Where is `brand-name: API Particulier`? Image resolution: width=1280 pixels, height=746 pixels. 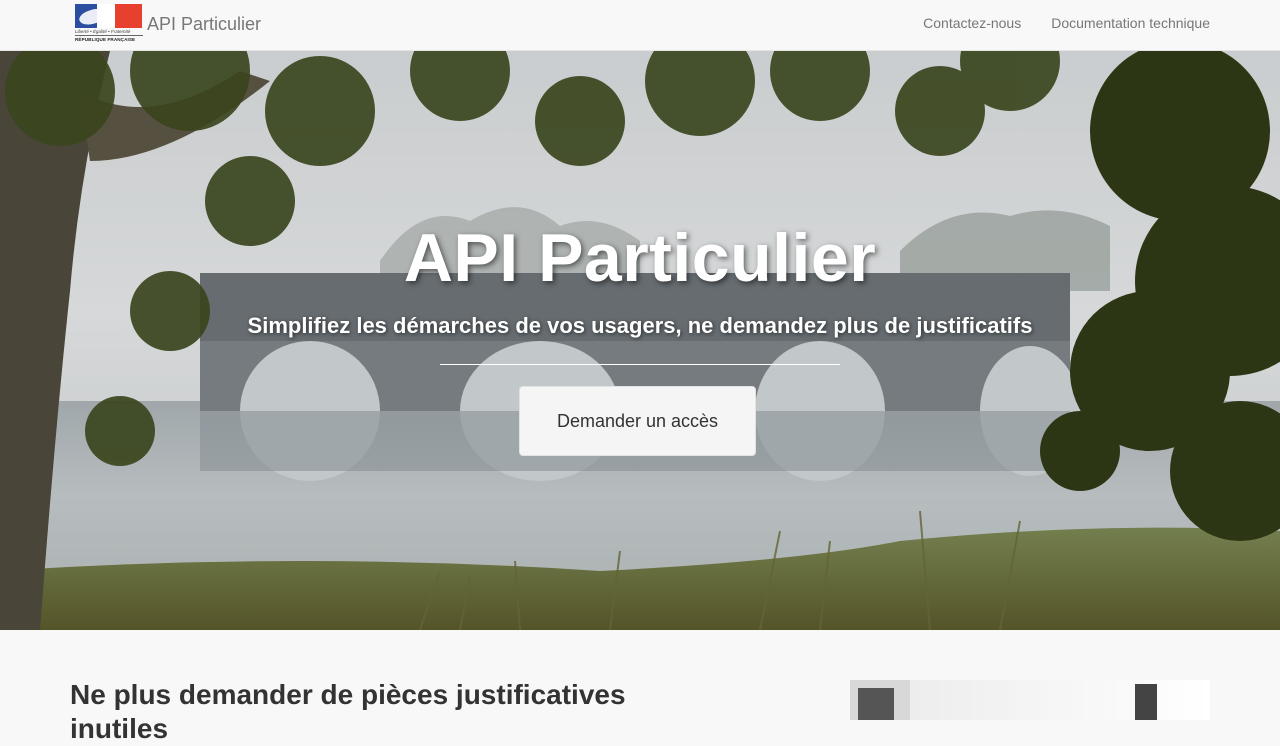
brand-name: API Particulier is located at coordinates (204, 24).